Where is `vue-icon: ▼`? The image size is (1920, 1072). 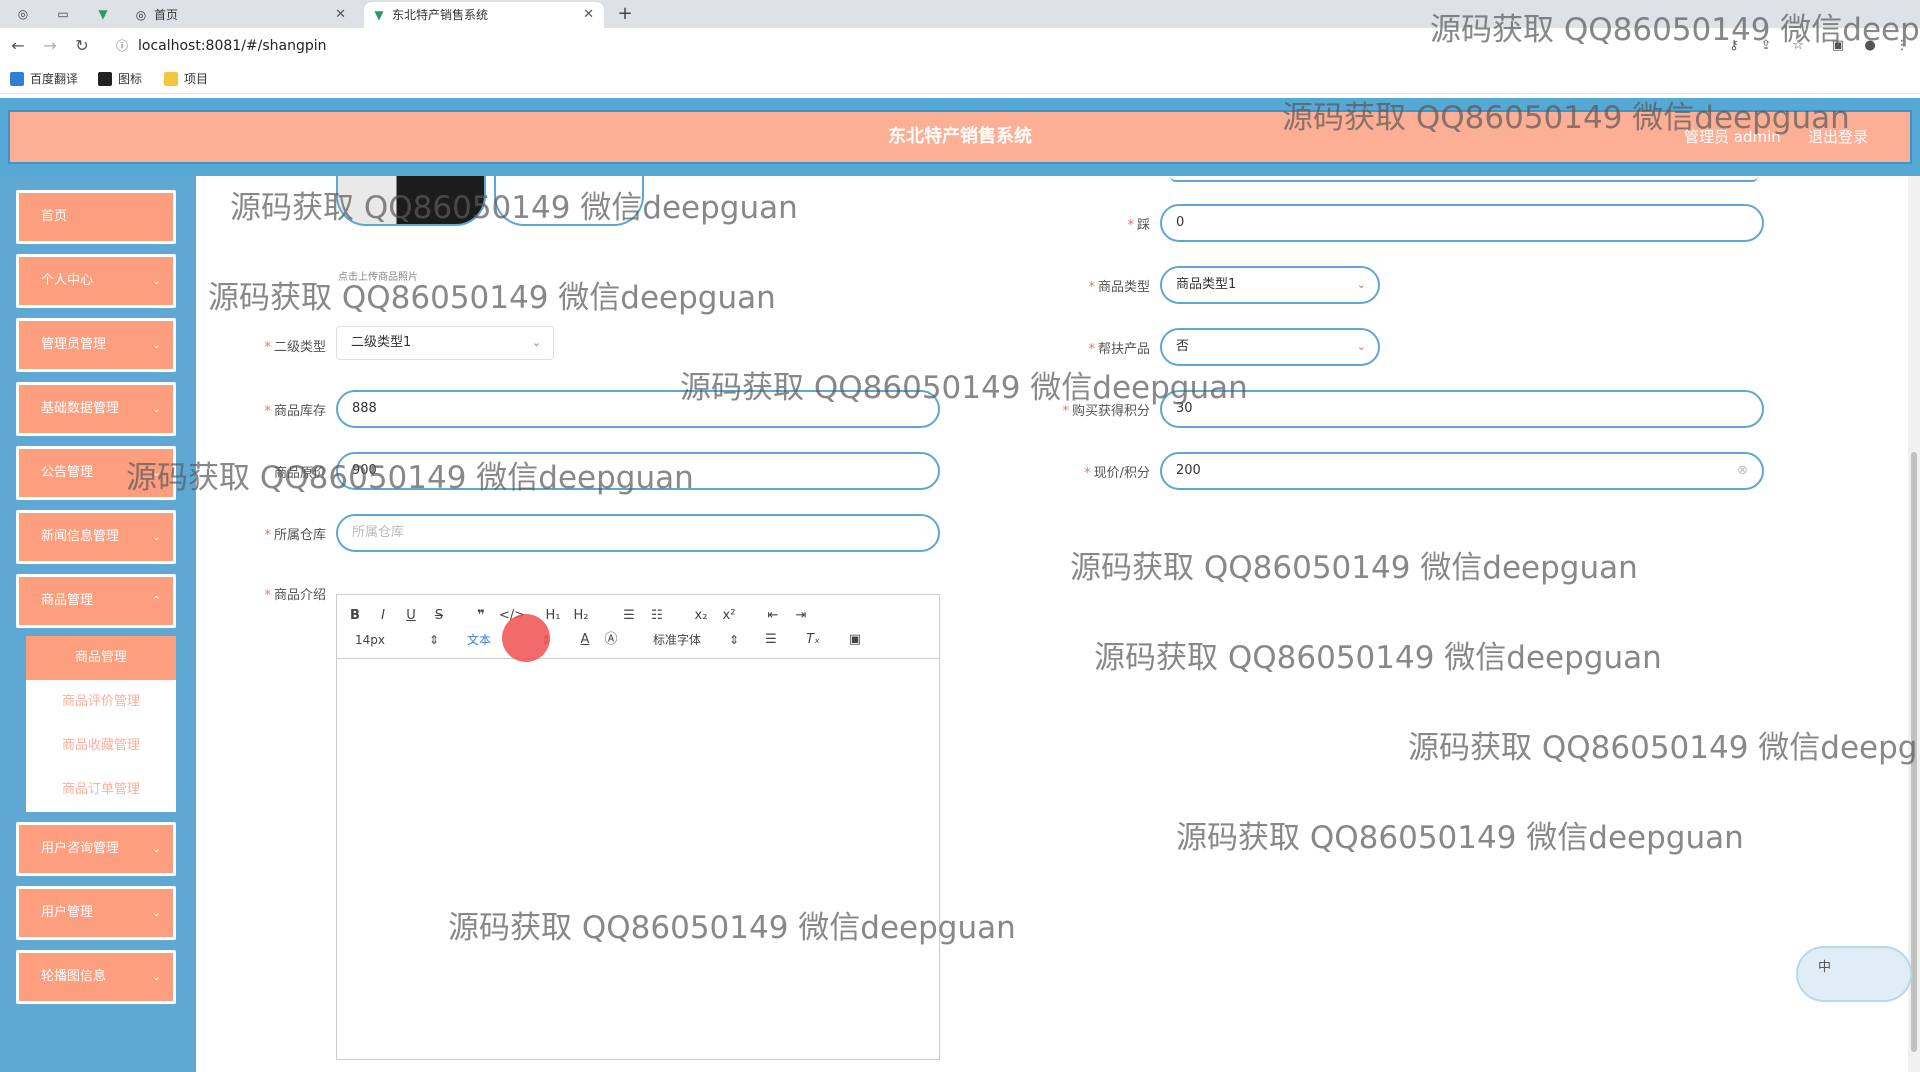 vue-icon: ▼ is located at coordinates (103, 14).